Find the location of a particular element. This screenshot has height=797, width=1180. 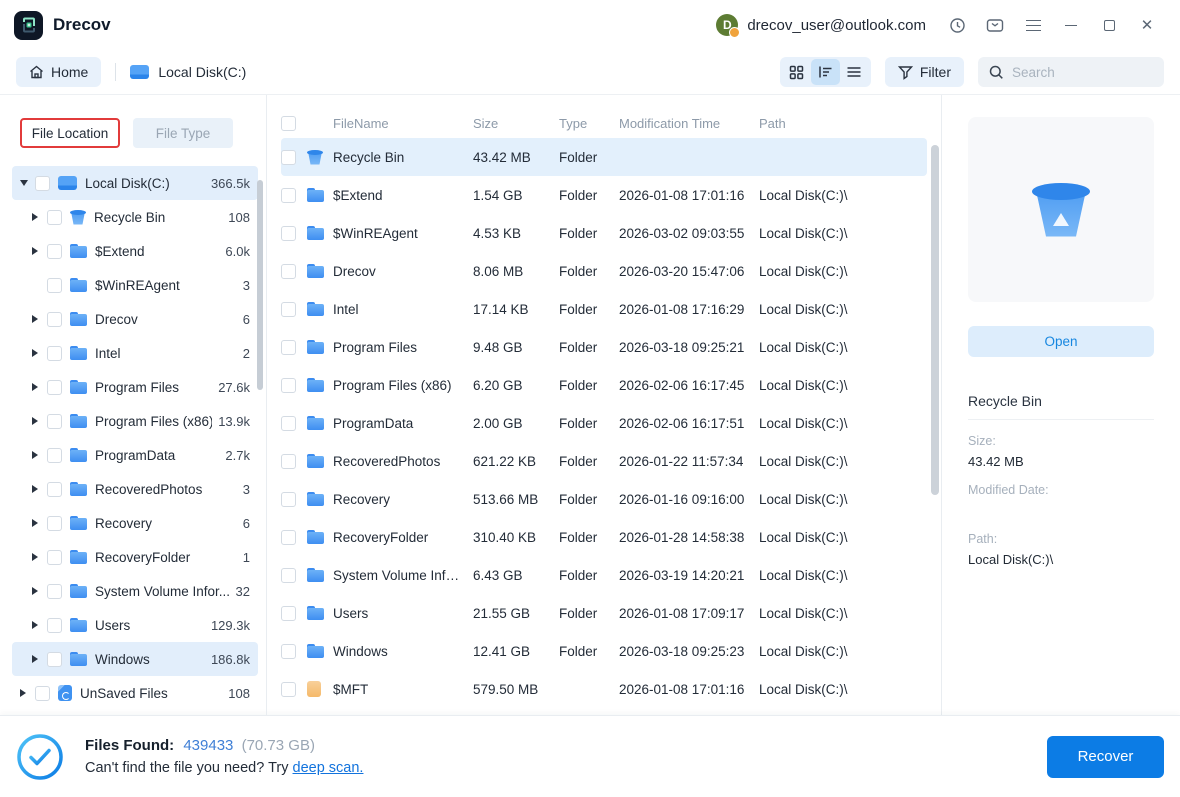

minimize-button is located at coordinates (1071, 25).